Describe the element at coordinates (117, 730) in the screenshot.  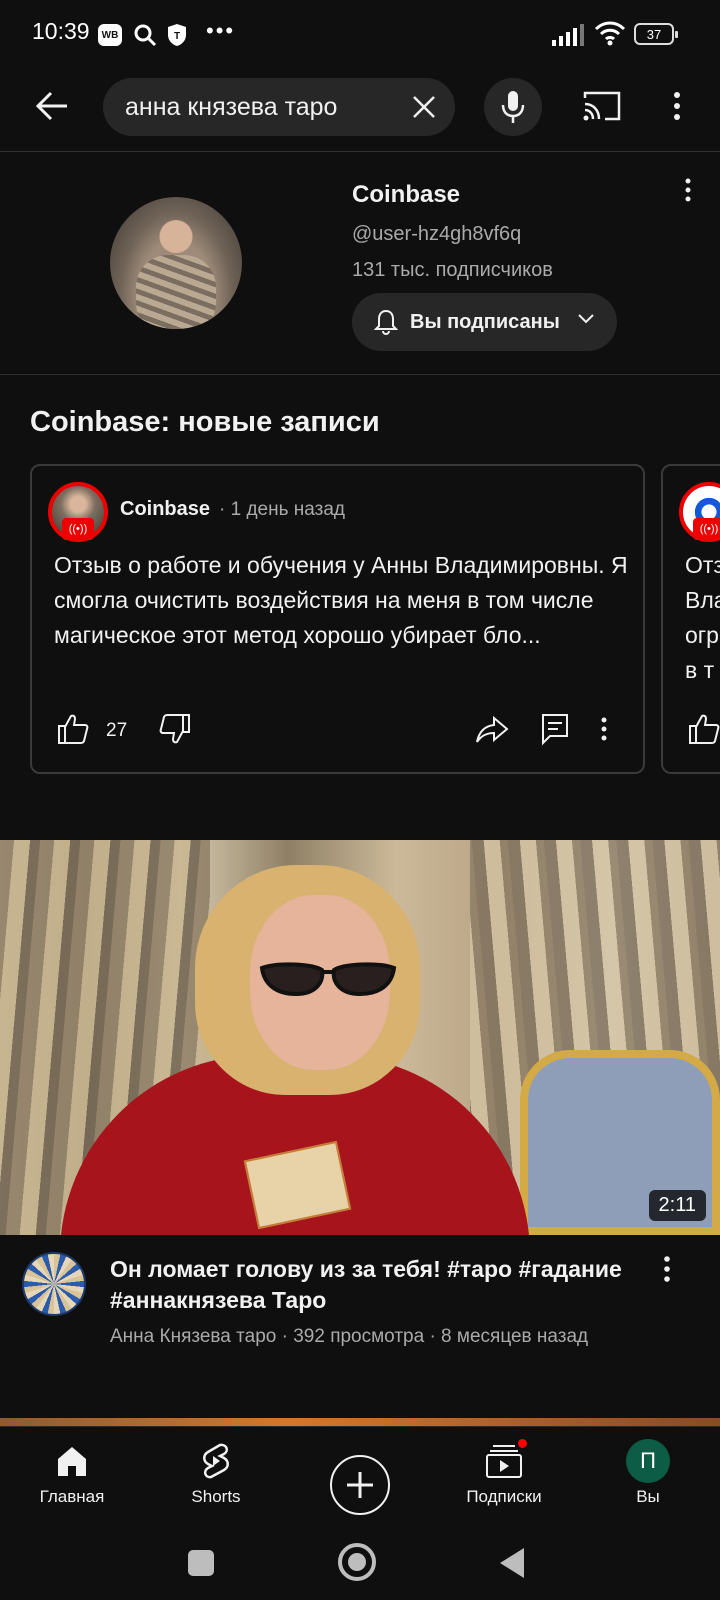
I see `like-count: 27` at that location.